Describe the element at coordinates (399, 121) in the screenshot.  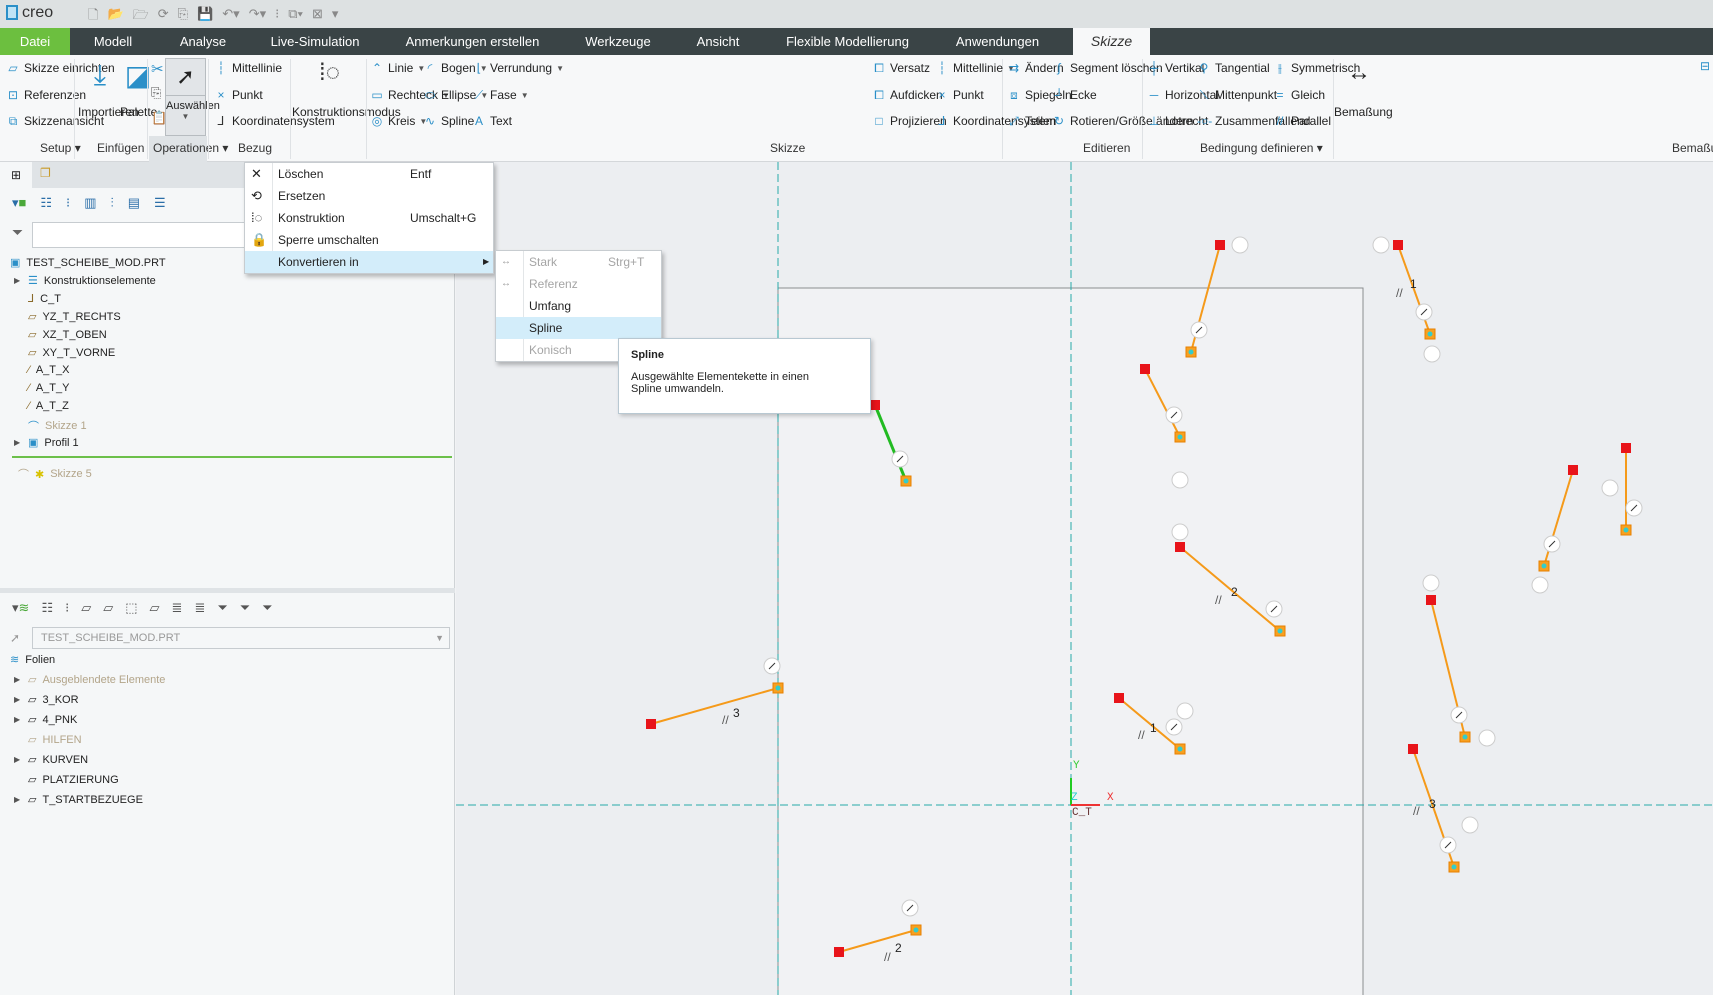
I see `skizze-kreis-button: ◎ Kreis ▼` at that location.